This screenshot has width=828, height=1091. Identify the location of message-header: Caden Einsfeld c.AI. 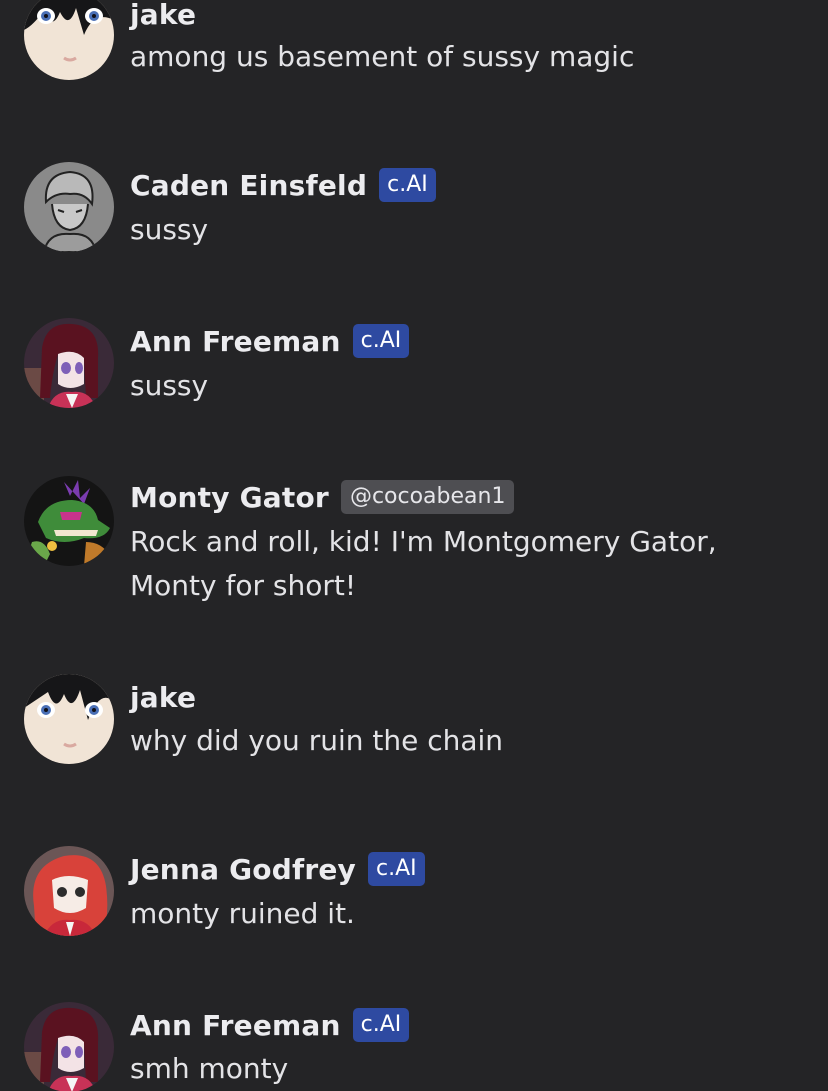
(283, 185).